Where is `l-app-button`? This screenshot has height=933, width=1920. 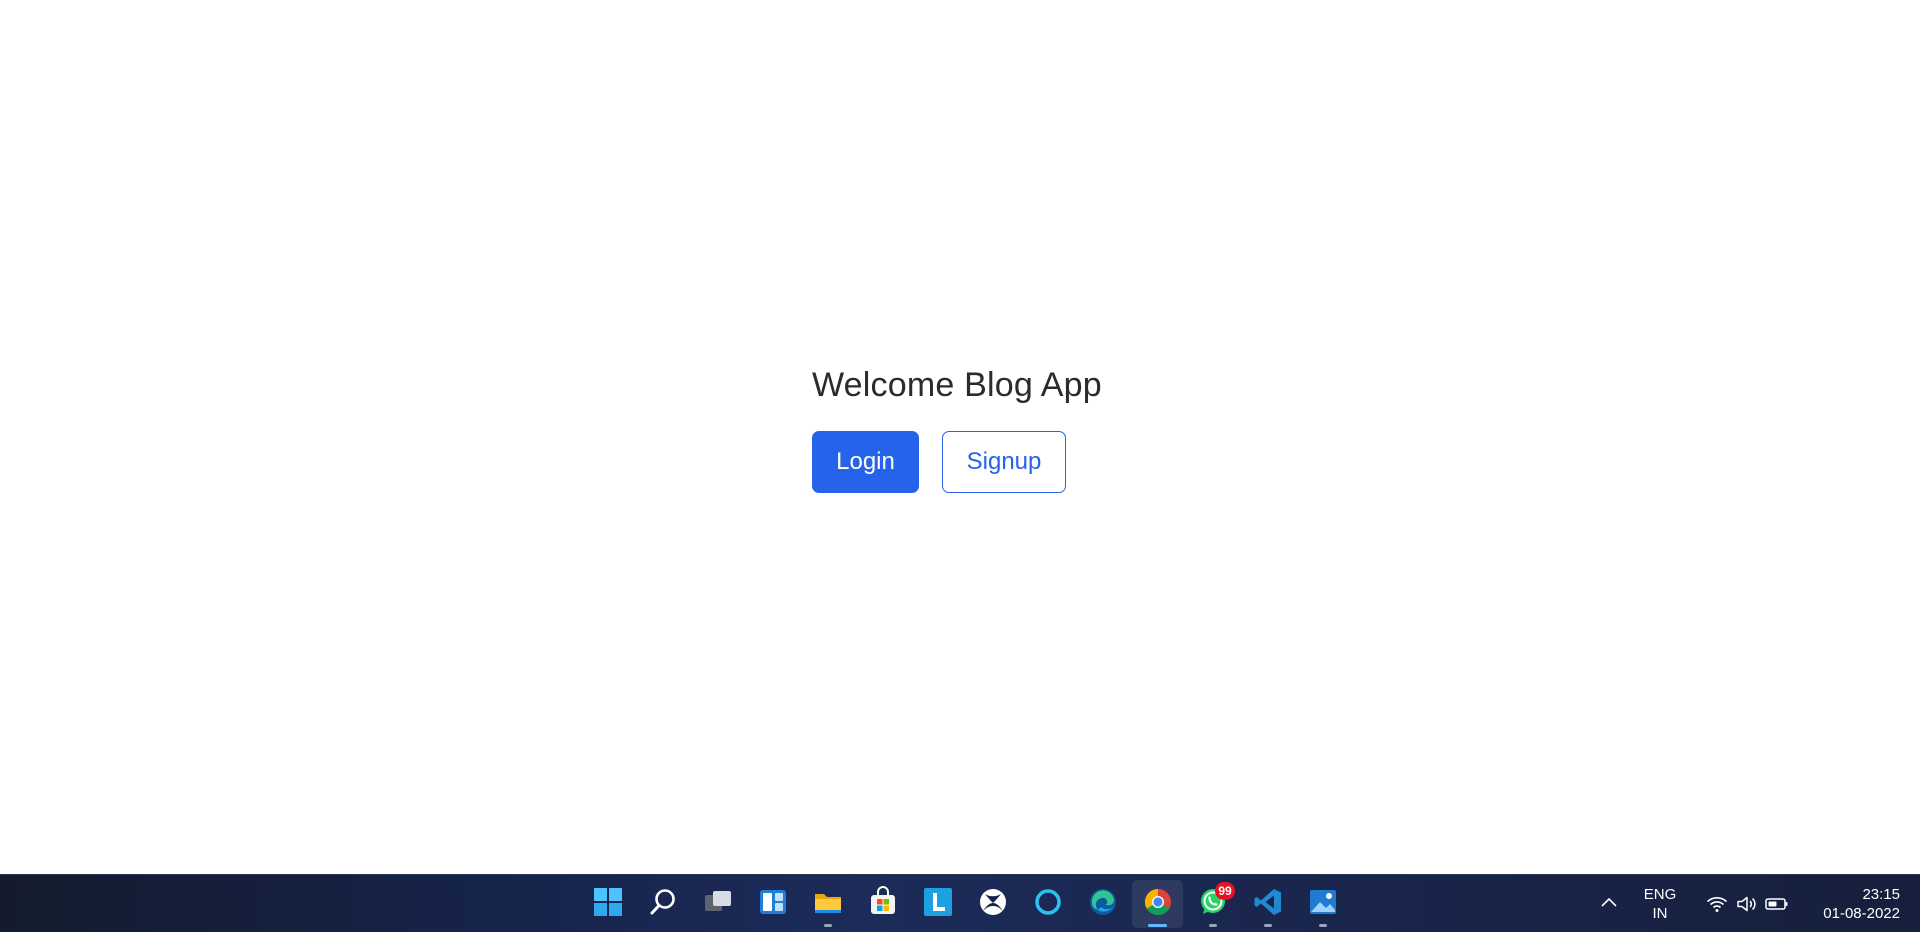 l-app-button is located at coordinates (937, 904).